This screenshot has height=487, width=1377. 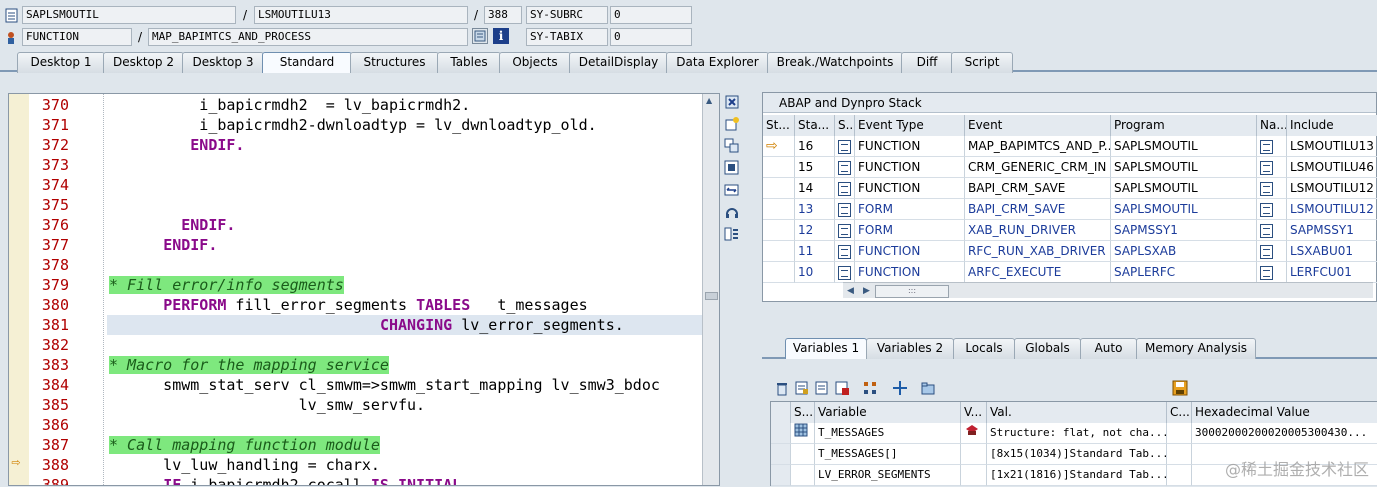 What do you see at coordinates (709, 100) in the screenshot?
I see `scroll-up-icon: ▲` at bounding box center [709, 100].